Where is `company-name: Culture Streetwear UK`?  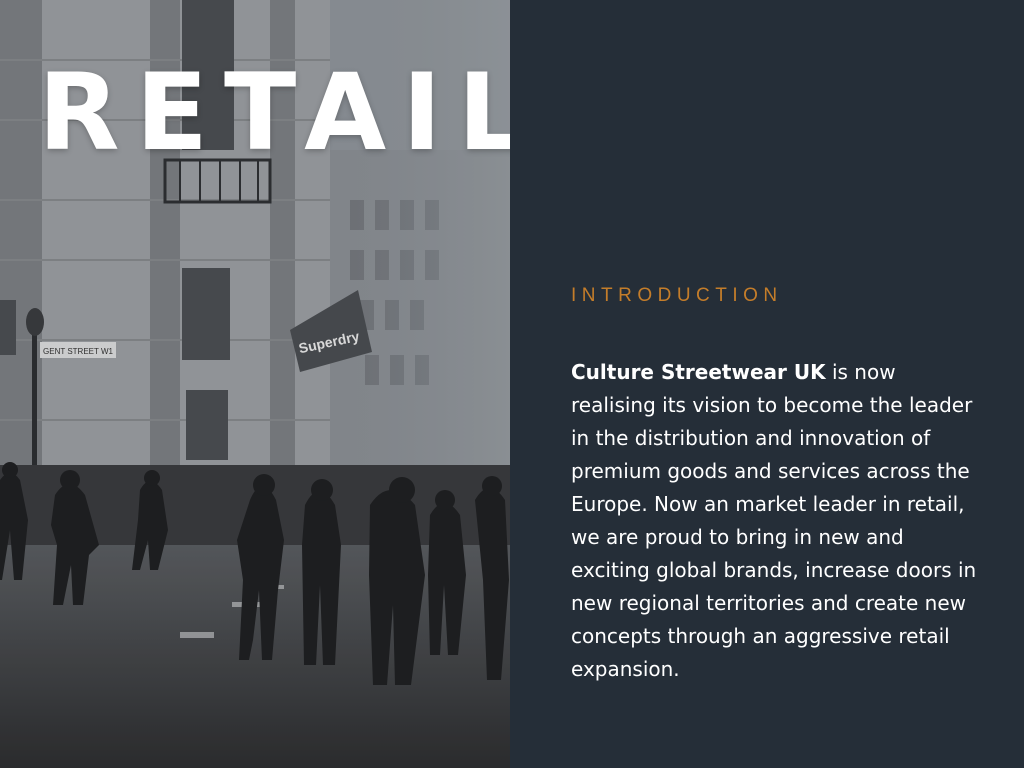
company-name: Culture Streetwear UK is located at coordinates (698, 372).